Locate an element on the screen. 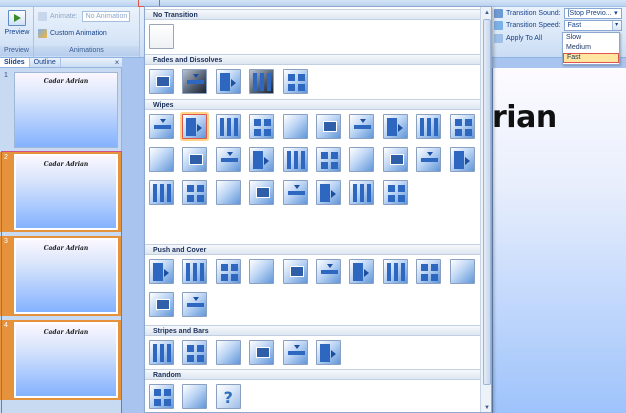 Image resolution: width=626 pixels, height=413 pixels. speed-option-slow: Slow is located at coordinates (591, 38).